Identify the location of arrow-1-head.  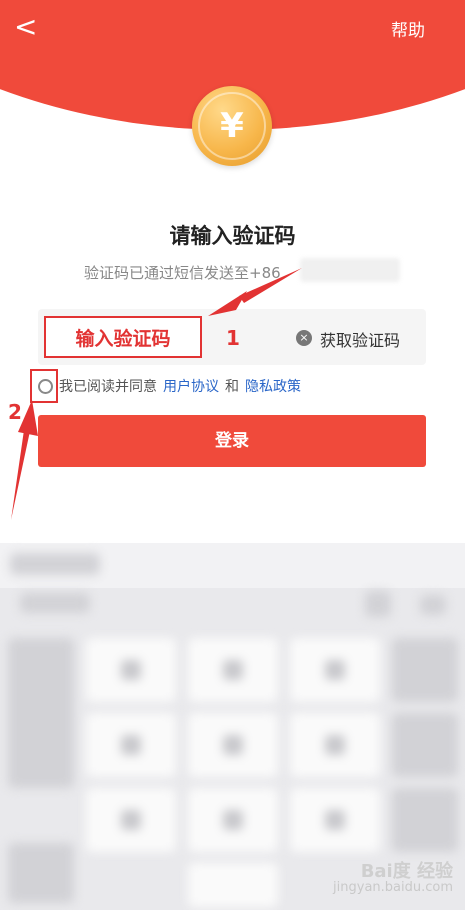
(227, 303).